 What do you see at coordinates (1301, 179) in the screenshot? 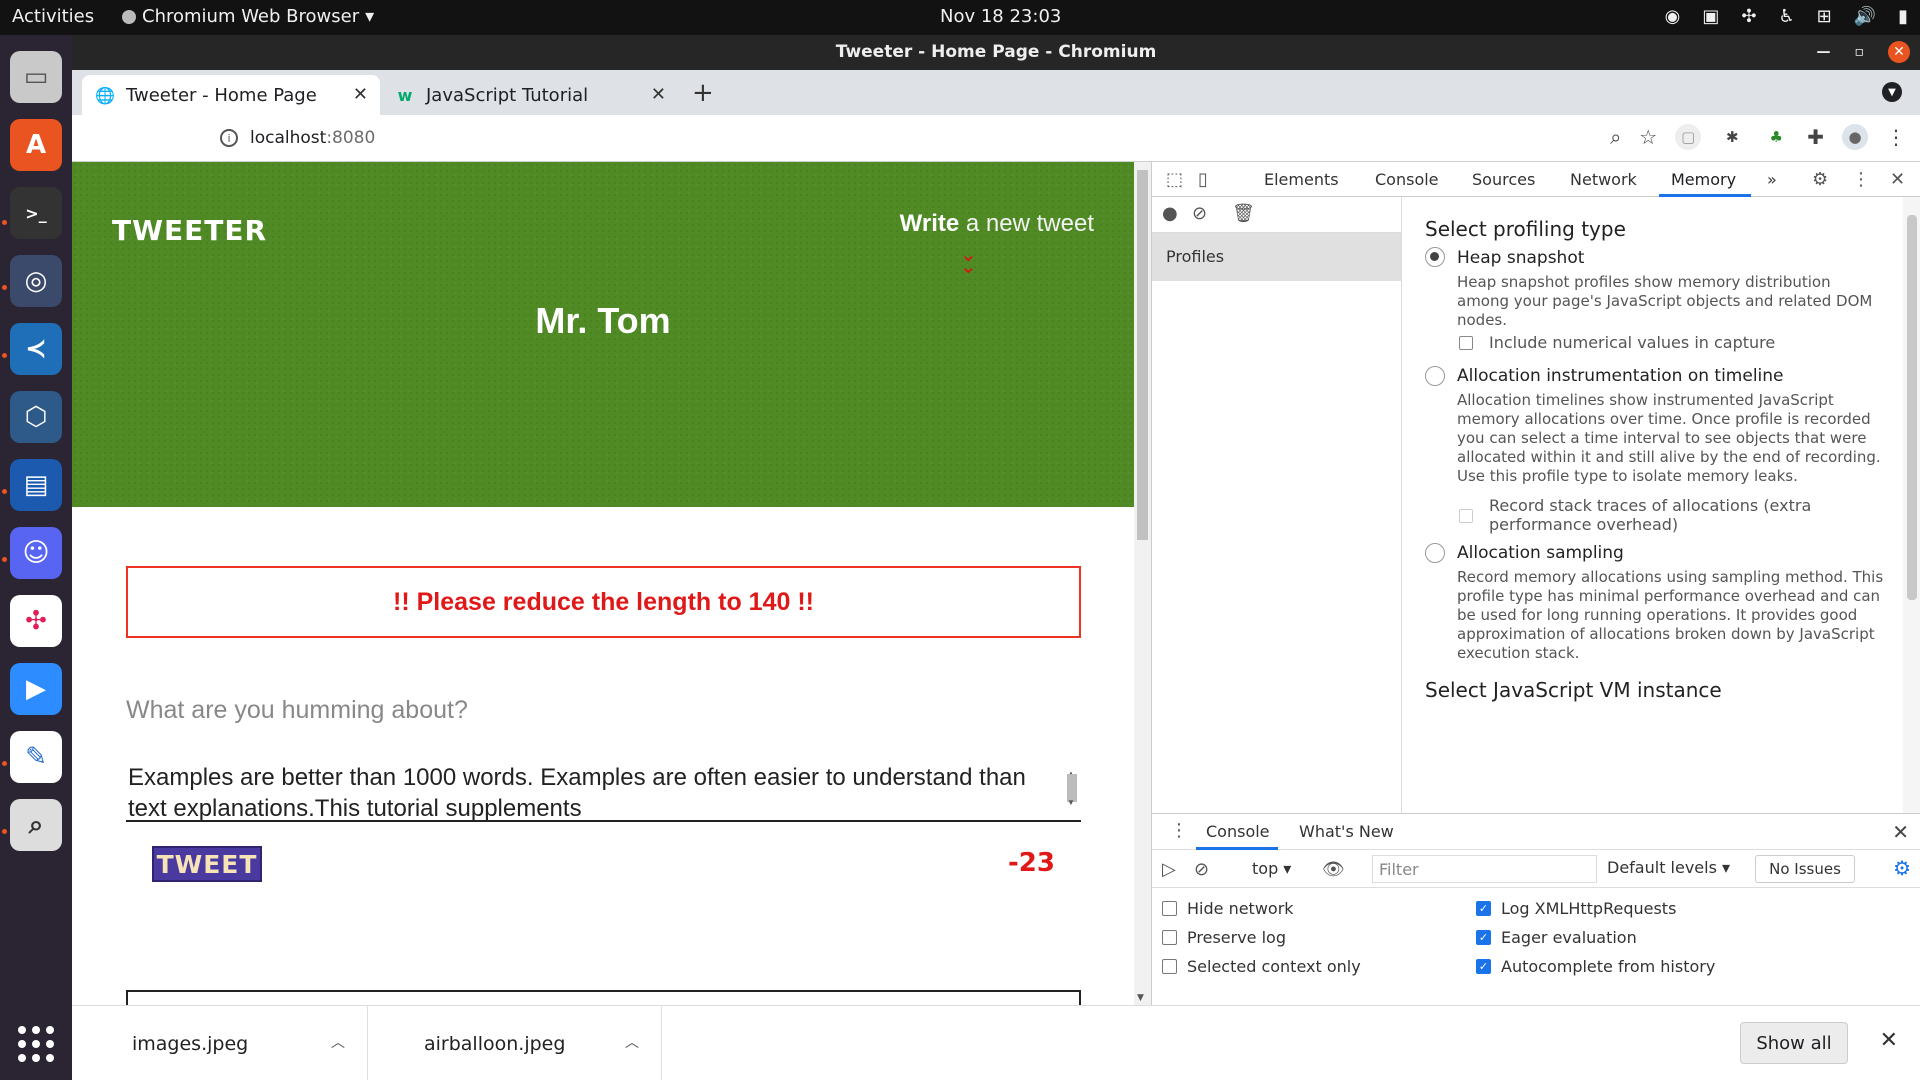
I see `tab-elements: Elements` at bounding box center [1301, 179].